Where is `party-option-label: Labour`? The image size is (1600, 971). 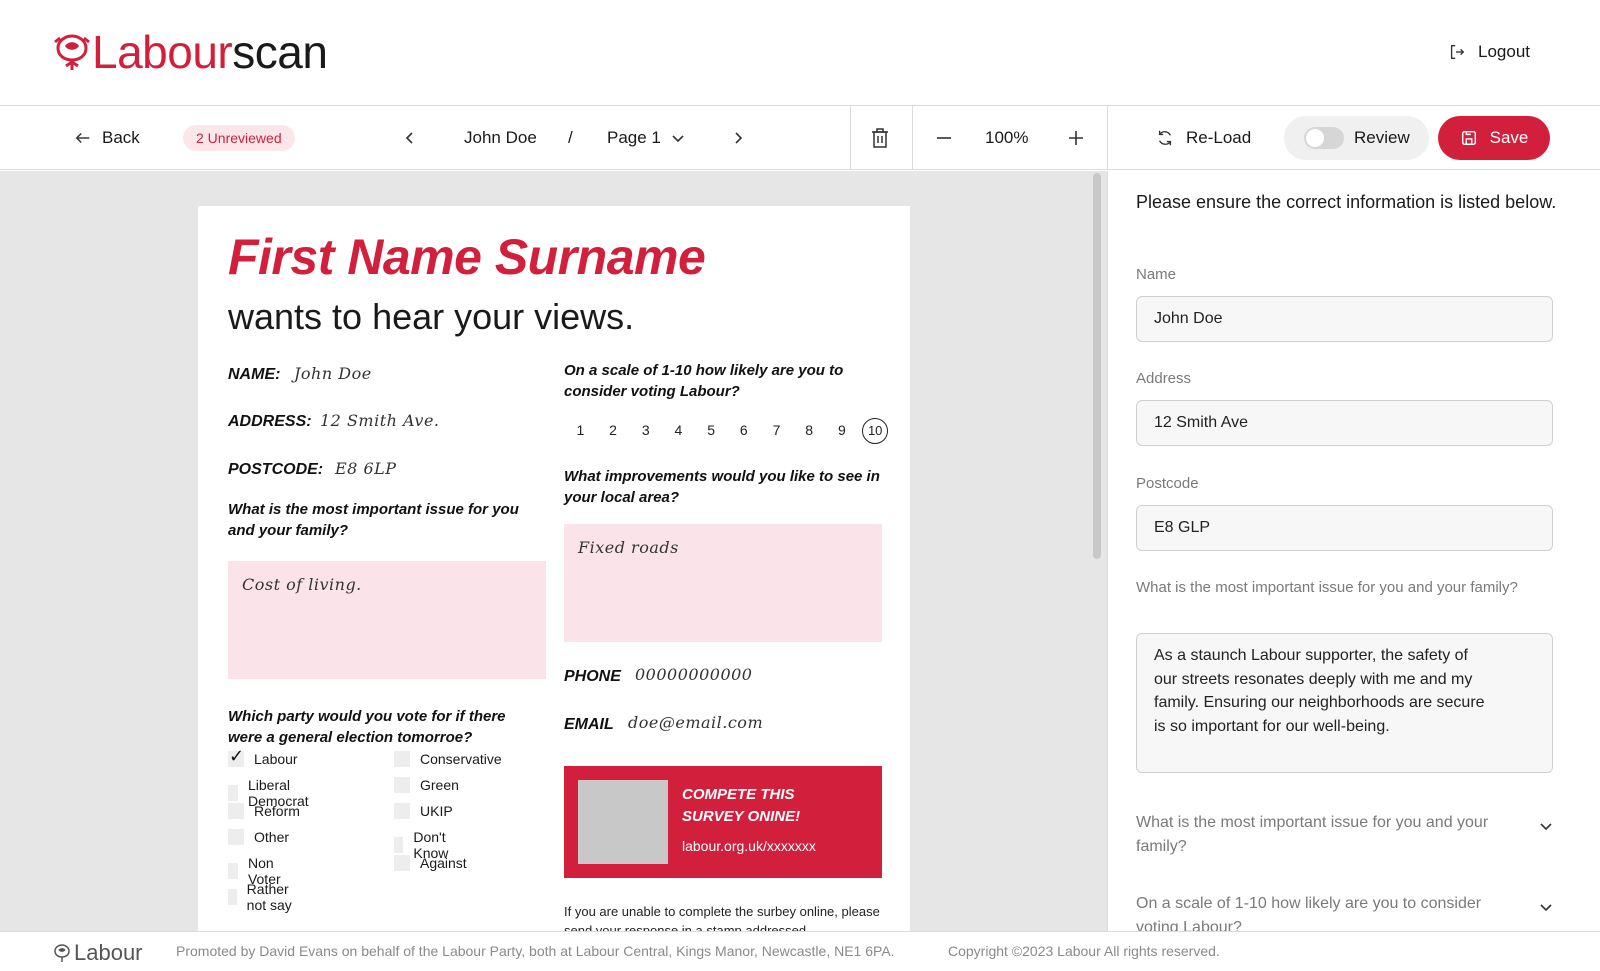
party-option-label: Labour is located at coordinates (276, 759).